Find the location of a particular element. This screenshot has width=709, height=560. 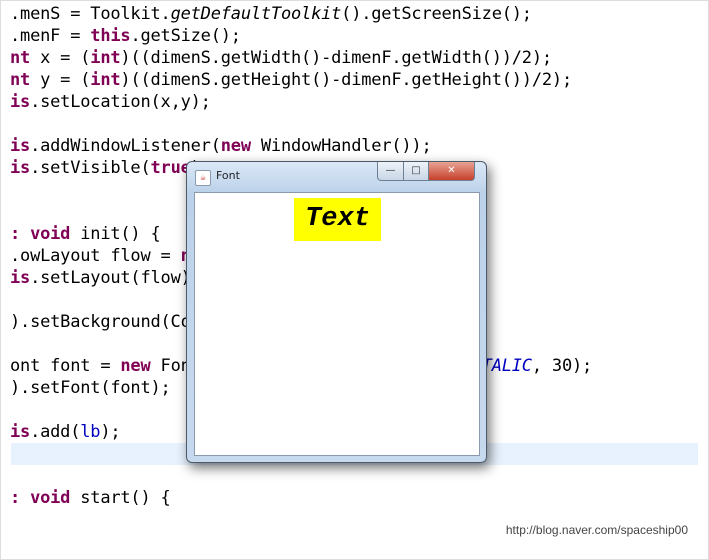

code-token: WindowHandler()); is located at coordinates (341, 146).